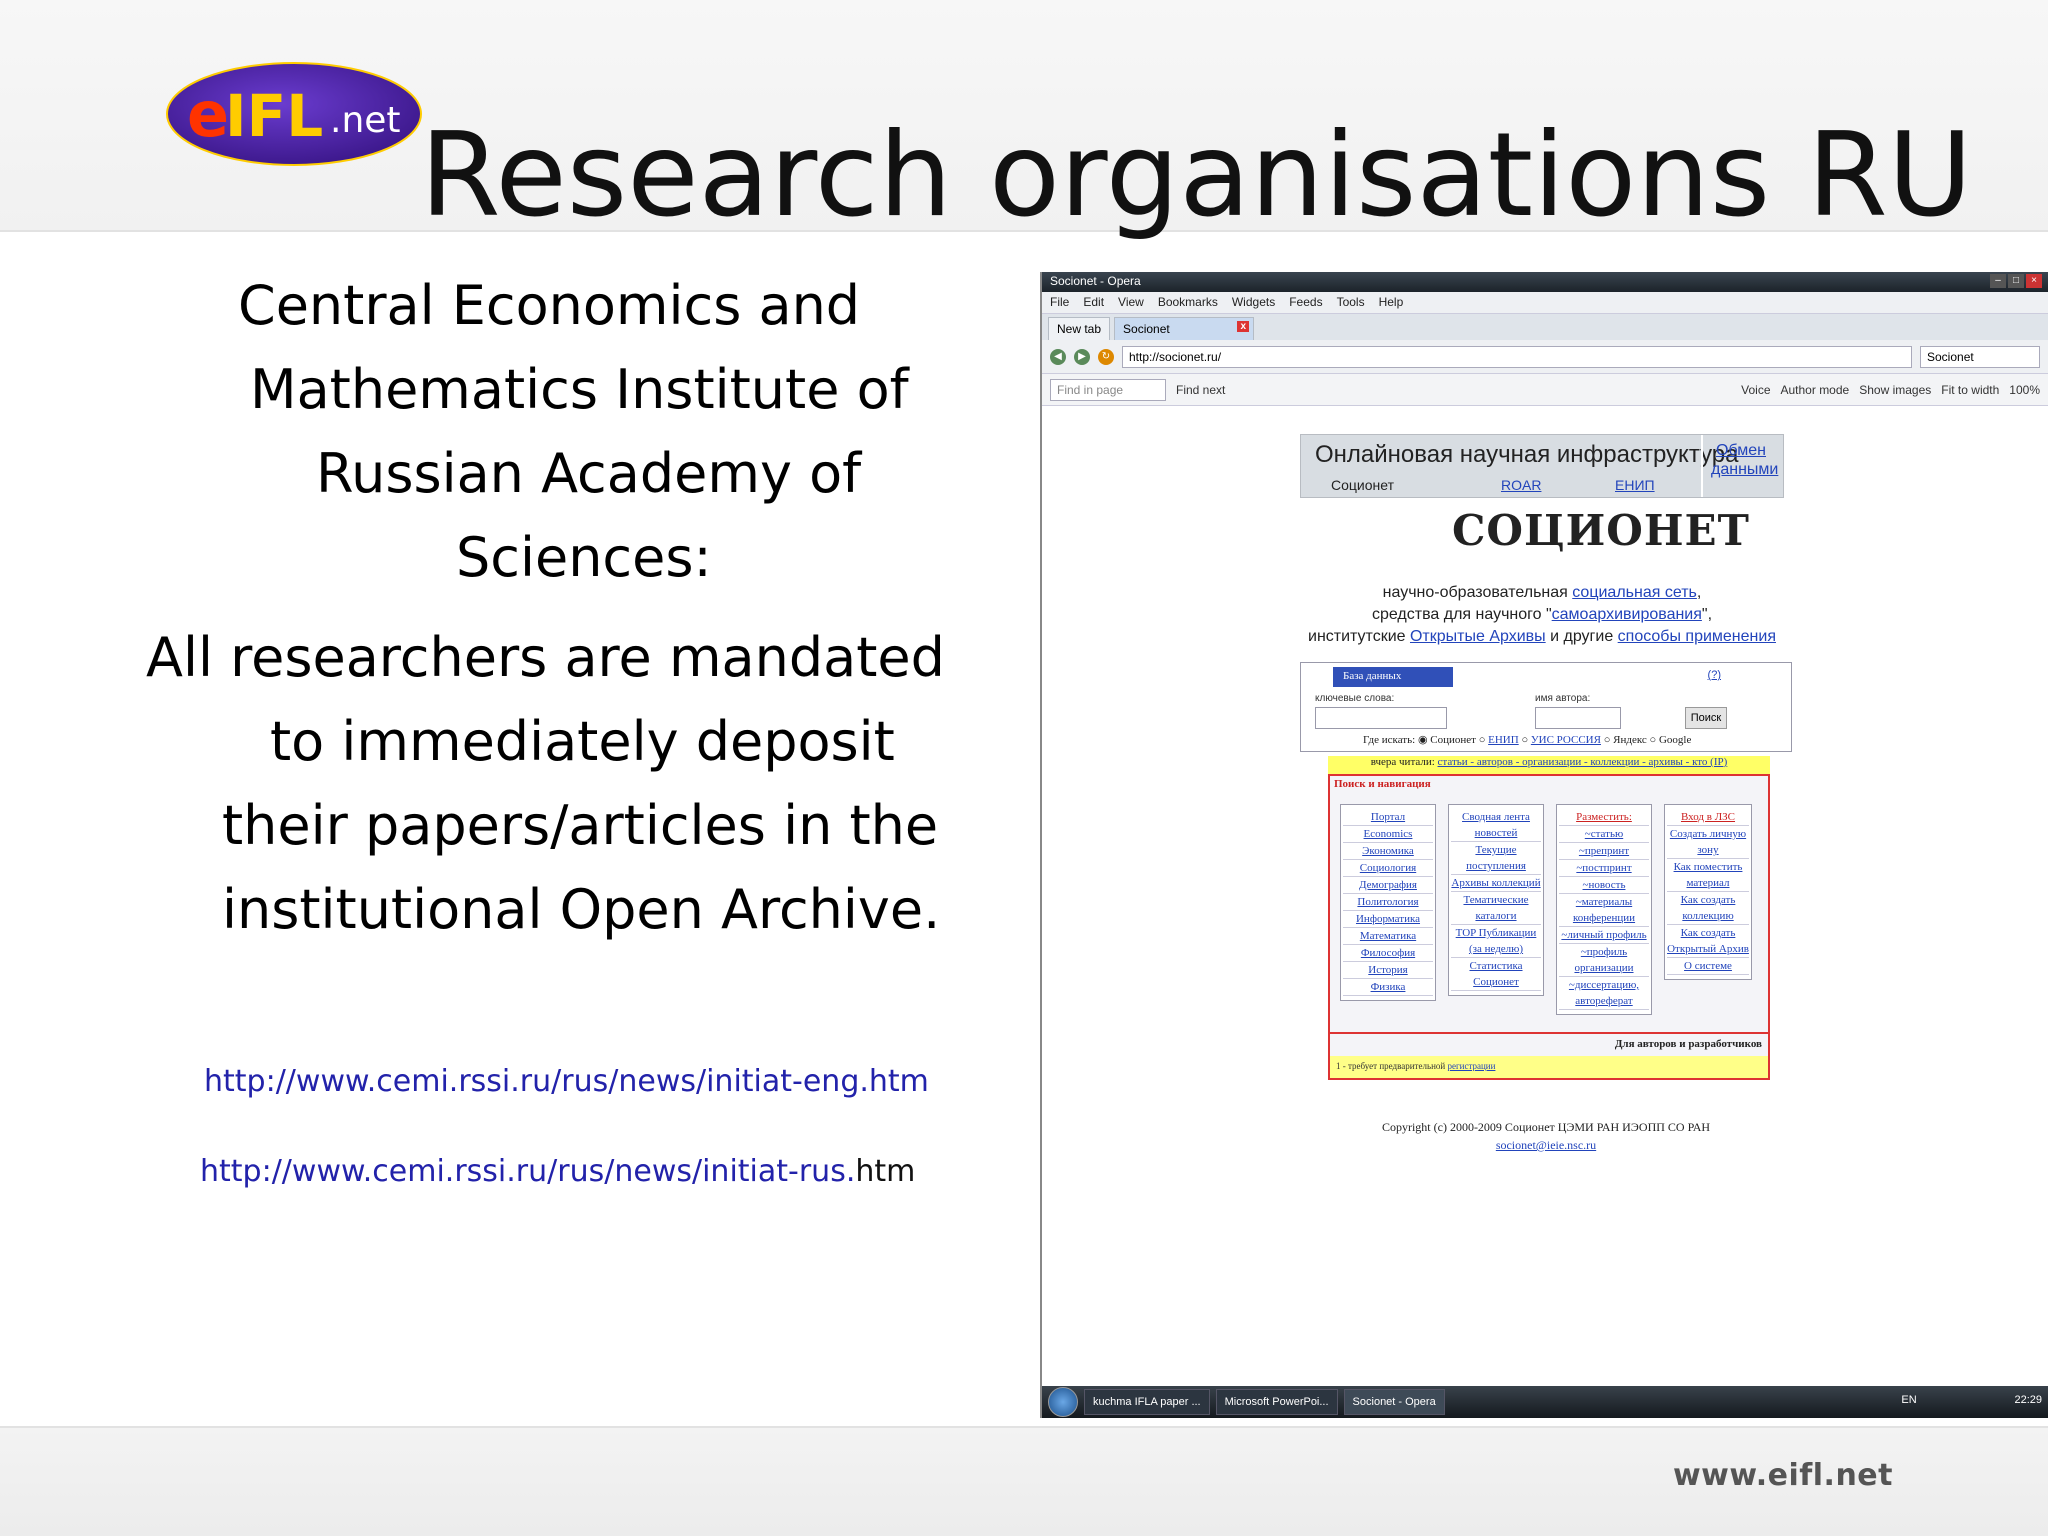 This screenshot has height=1536, width=2048. Describe the element at coordinates (1106, 356) in the screenshot. I see `reload-icon: ↻` at that location.